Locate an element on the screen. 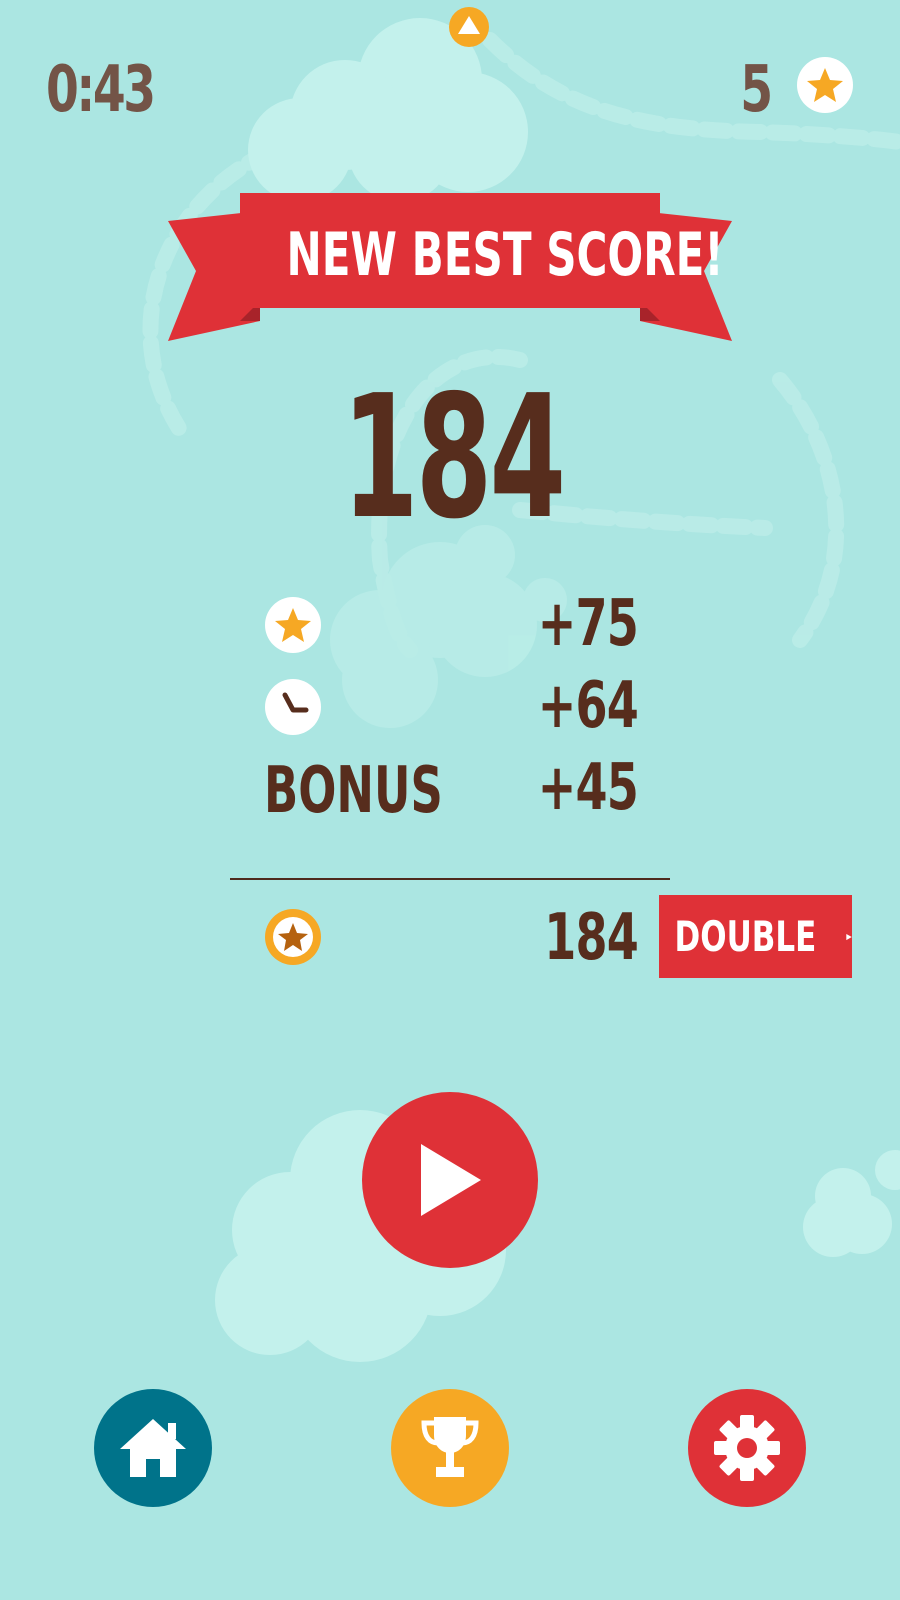 The height and width of the screenshot is (1600, 900). coin-star-icon is located at coordinates (293, 937).